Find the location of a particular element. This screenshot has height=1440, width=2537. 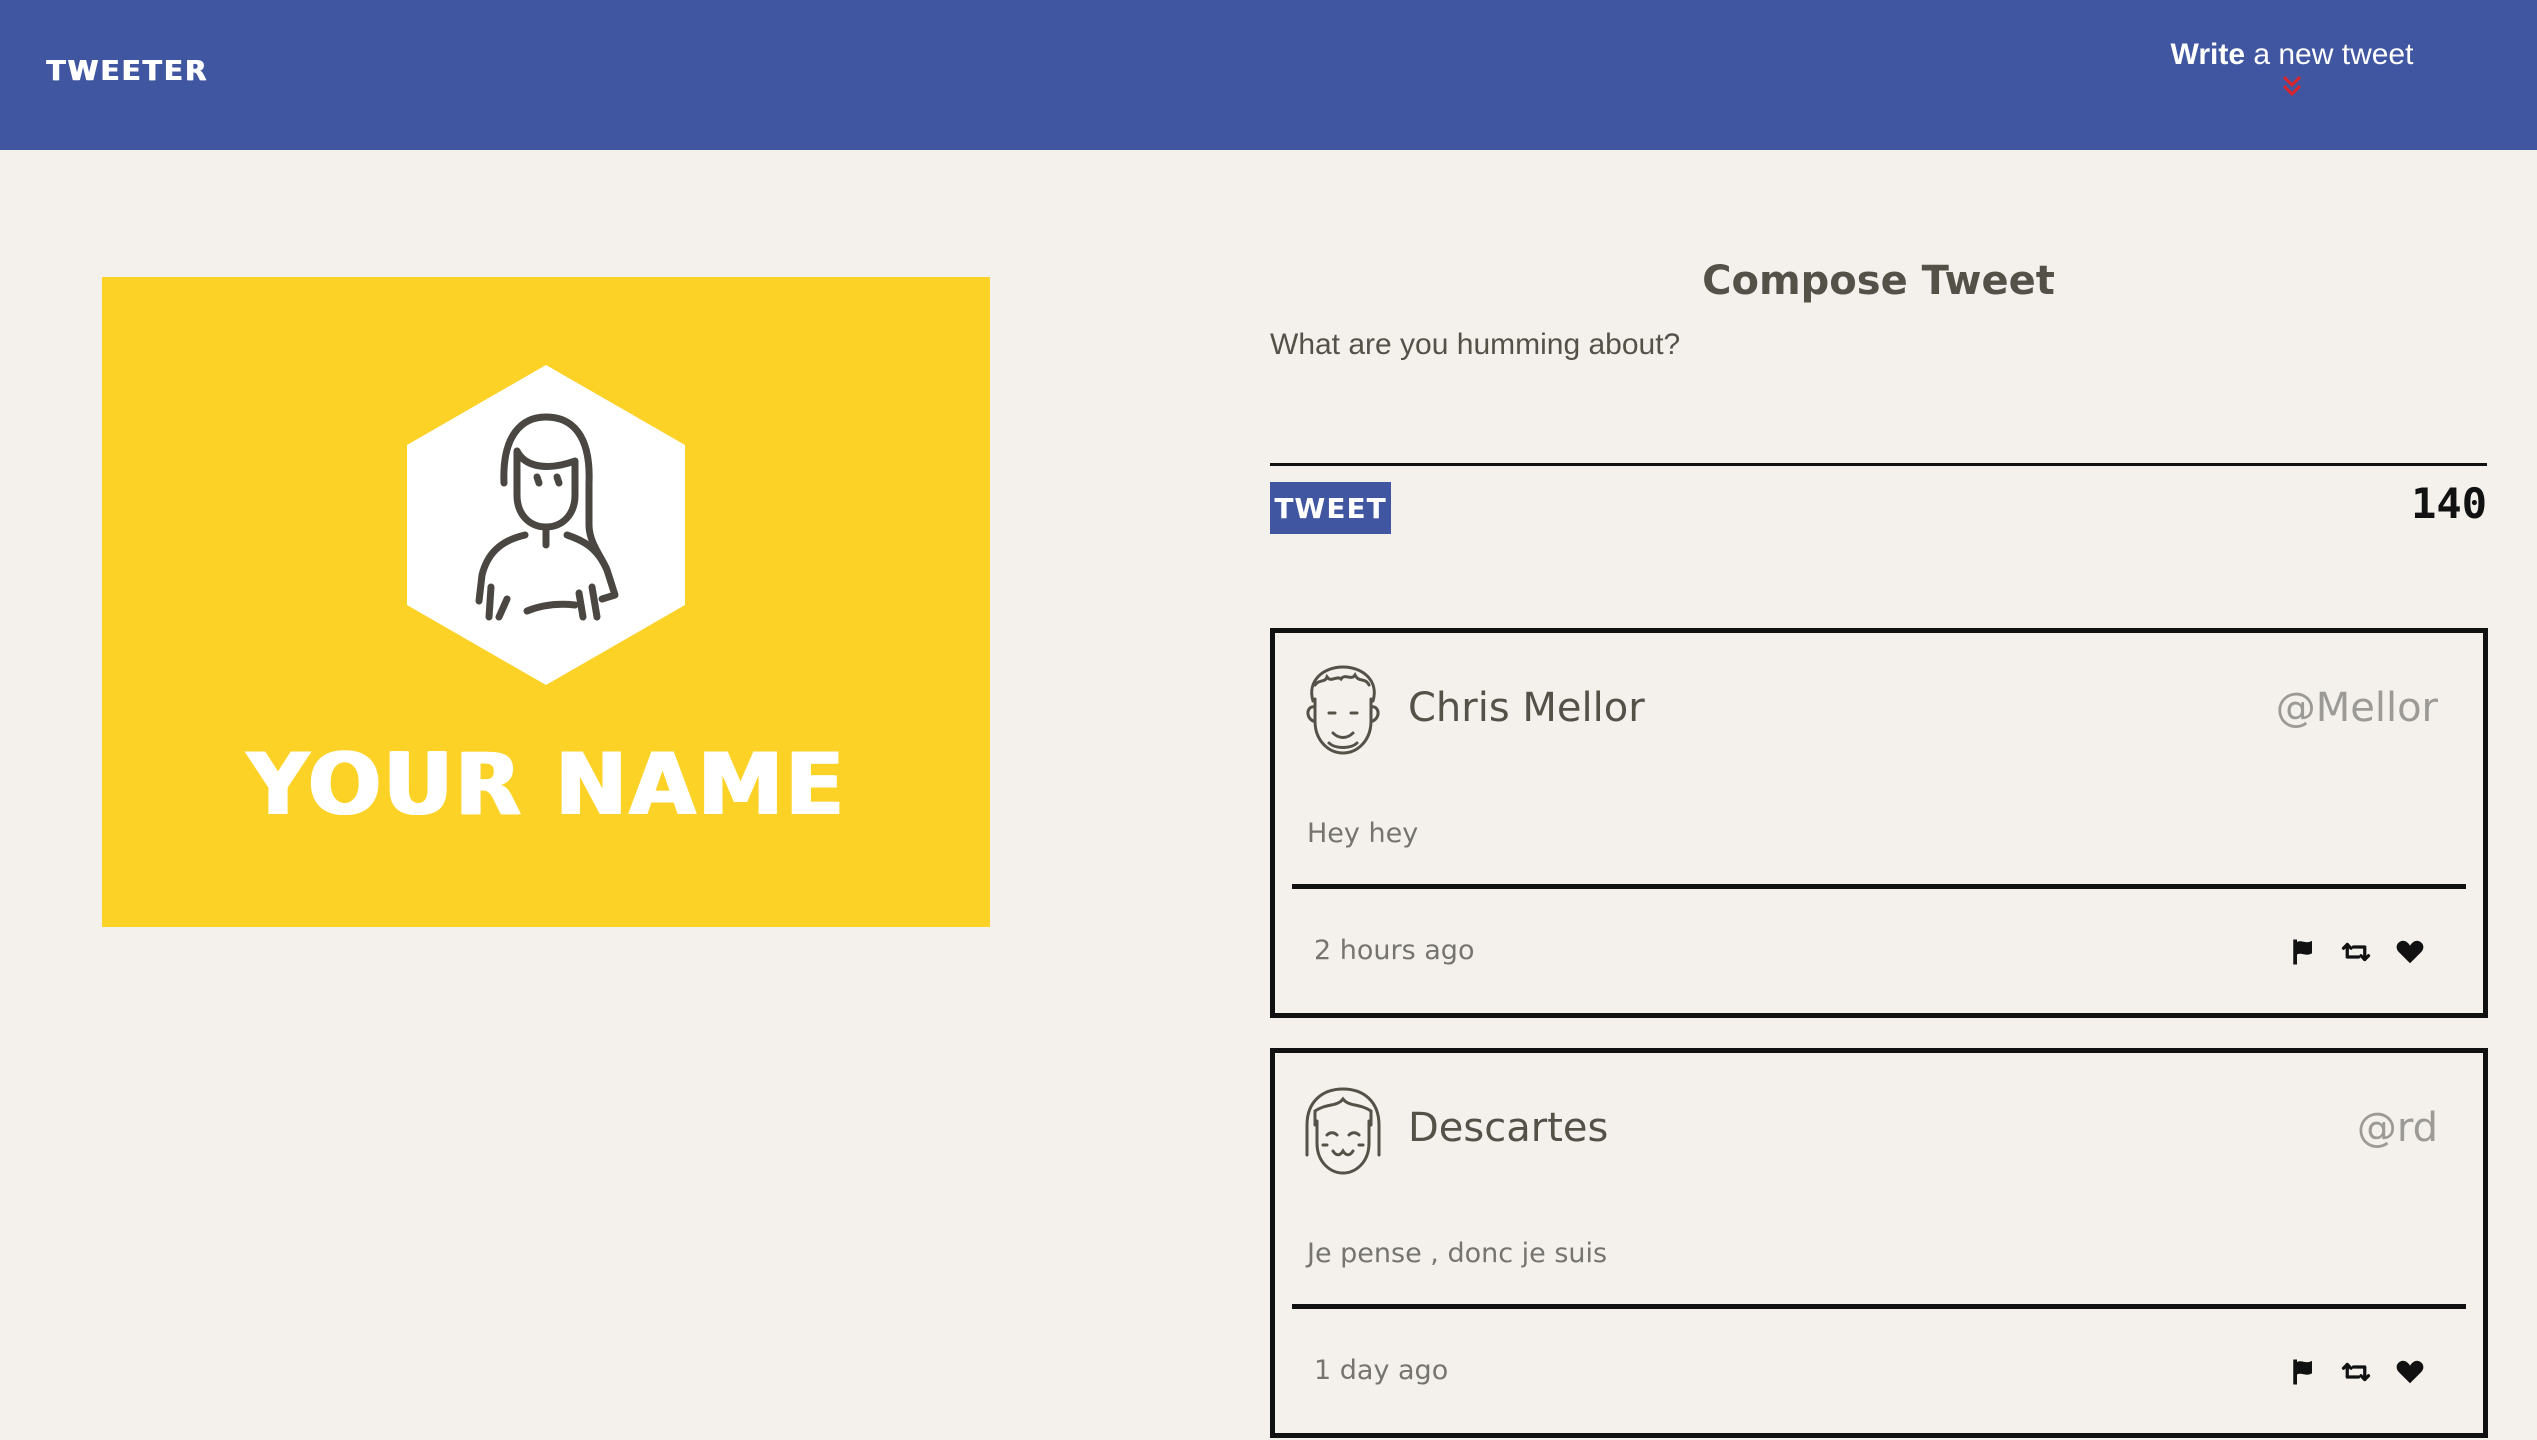

tweet-submit-button: Tweet is located at coordinates (1330, 508).